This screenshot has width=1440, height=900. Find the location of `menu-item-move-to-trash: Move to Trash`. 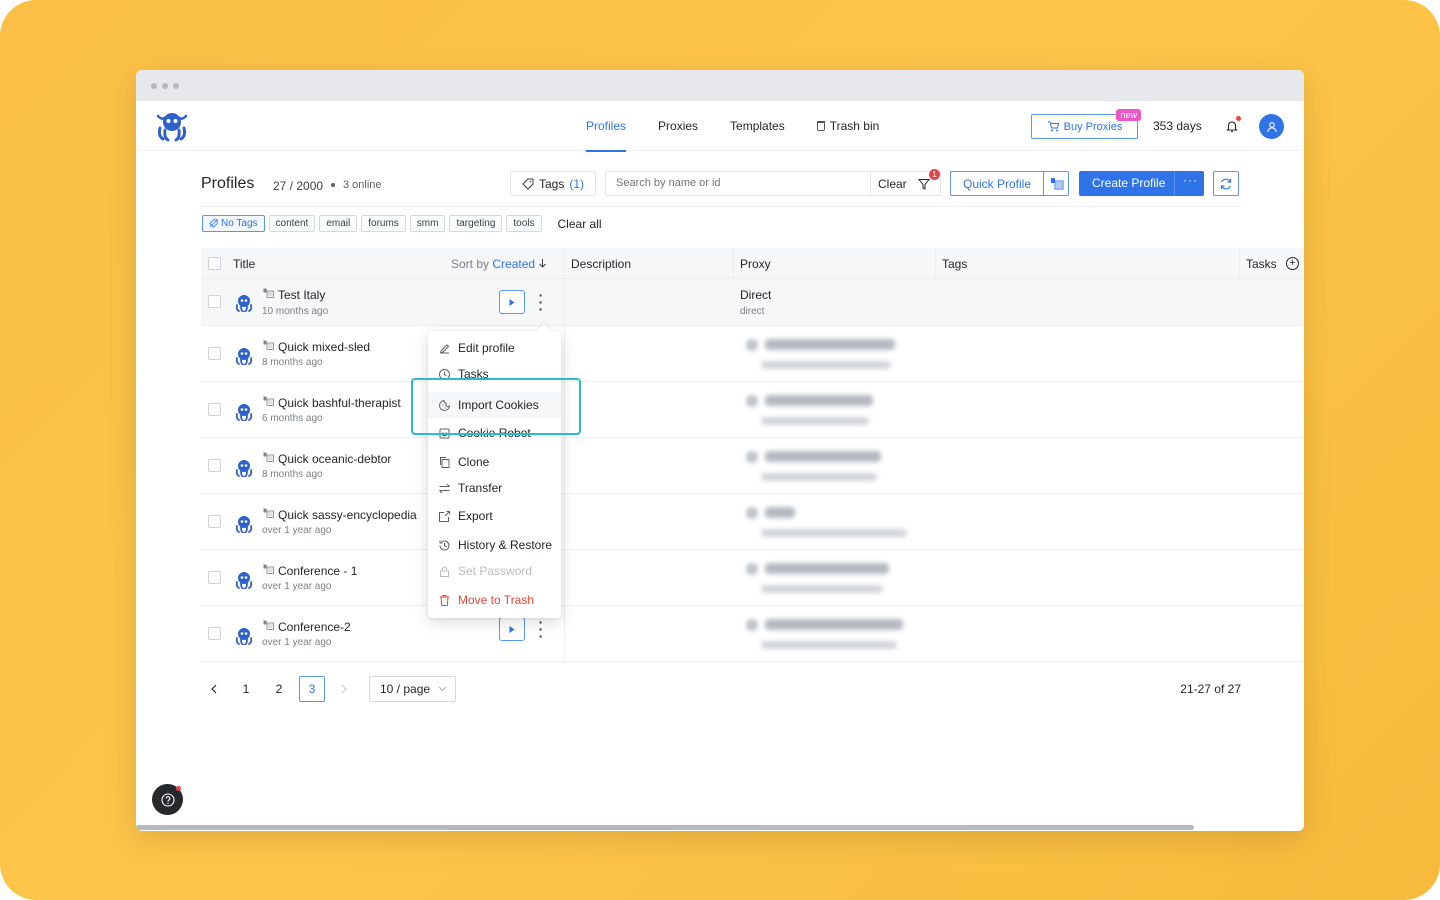

menu-item-move-to-trash: Move to Trash is located at coordinates (494, 600).